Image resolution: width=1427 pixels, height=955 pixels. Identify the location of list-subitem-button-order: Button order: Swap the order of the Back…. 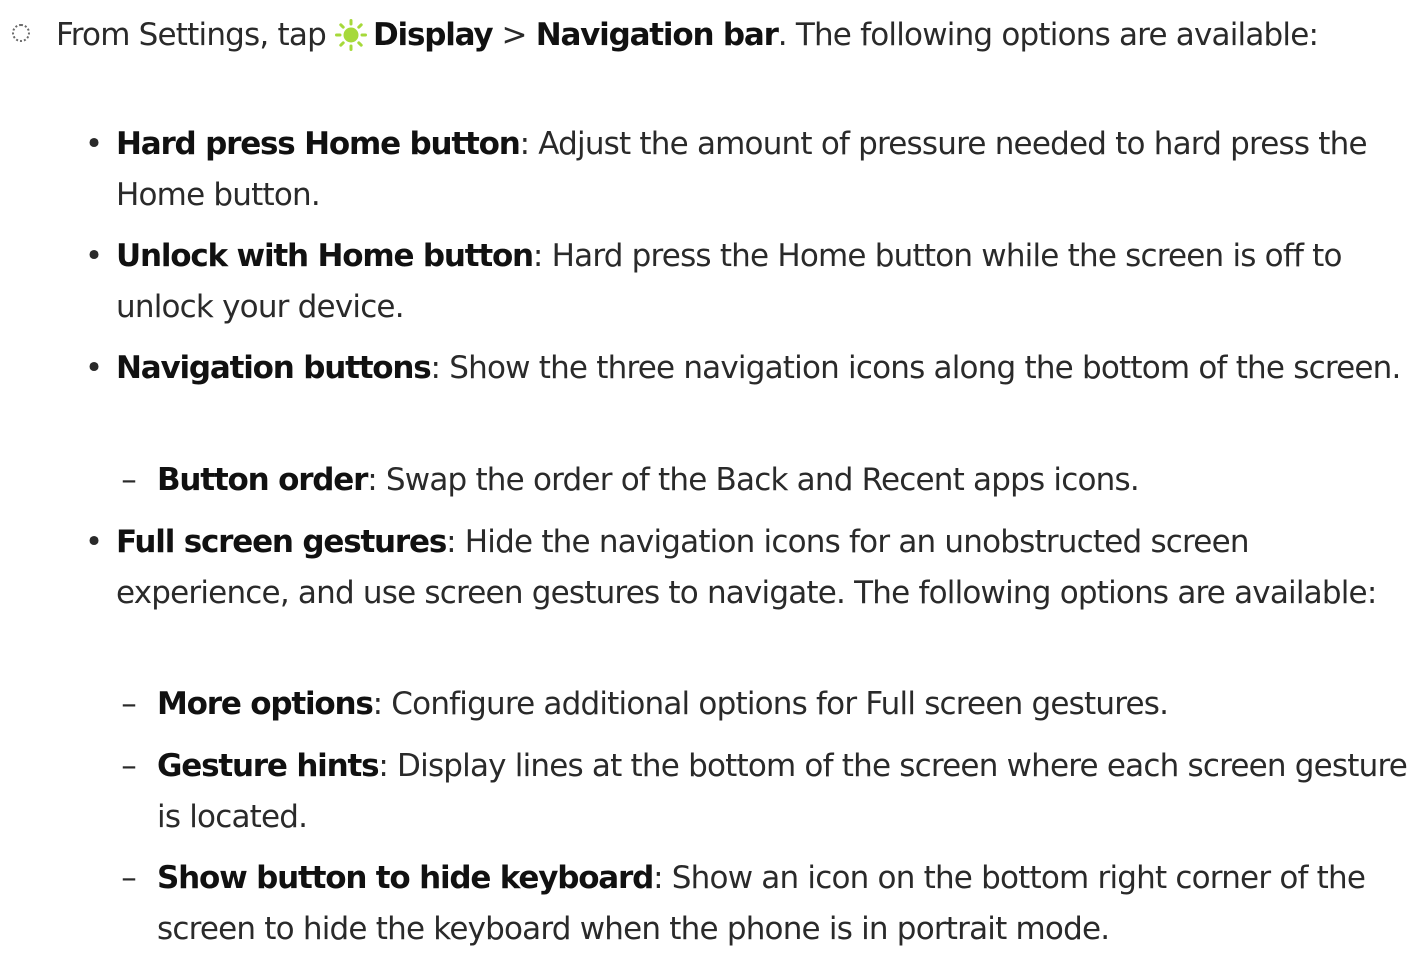
(787, 480).